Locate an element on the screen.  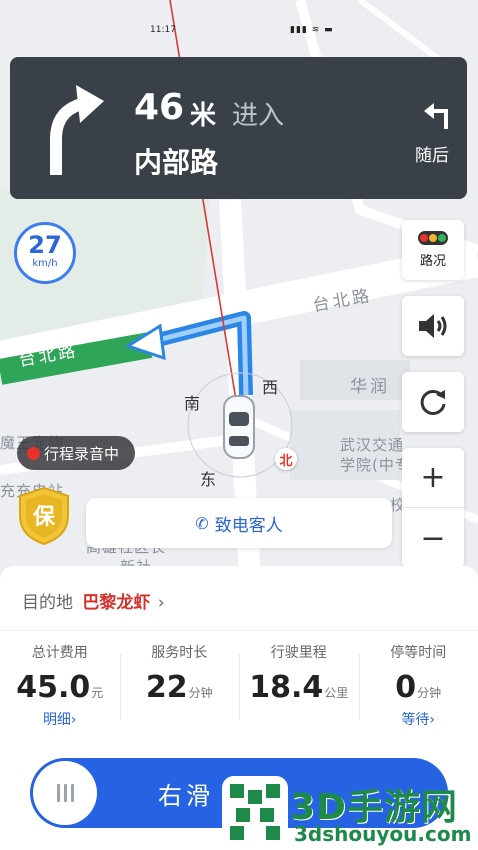
recording-dot-icon is located at coordinates (33, 453).